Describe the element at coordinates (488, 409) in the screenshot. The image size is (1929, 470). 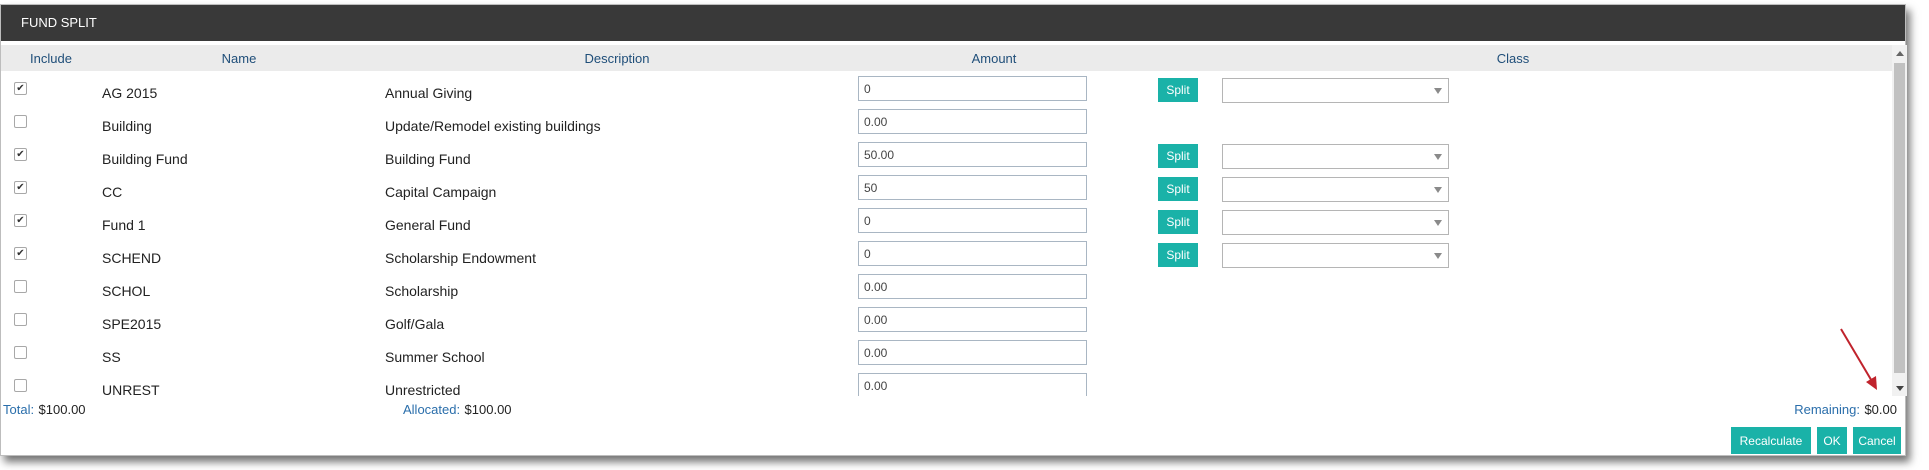
I see `allocated-value: $100.00` at that location.